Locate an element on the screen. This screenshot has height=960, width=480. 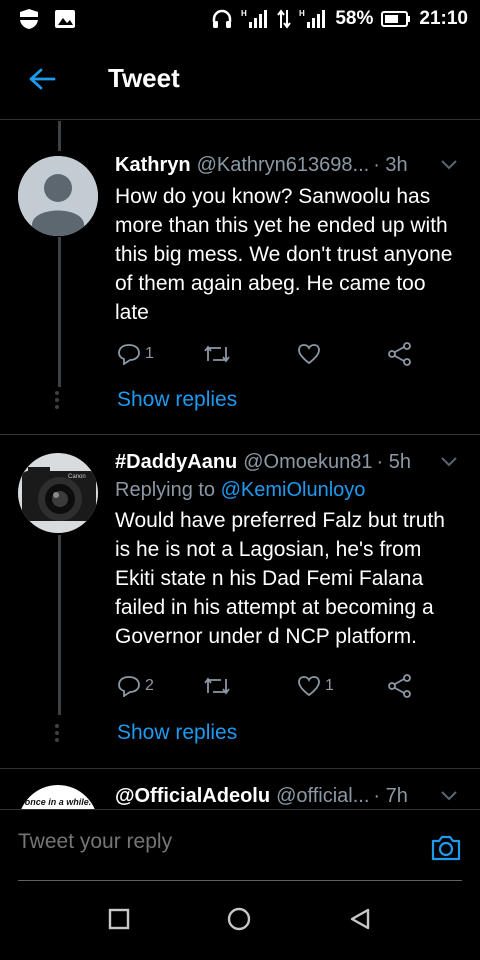
back-button is located at coordinates (42, 79).